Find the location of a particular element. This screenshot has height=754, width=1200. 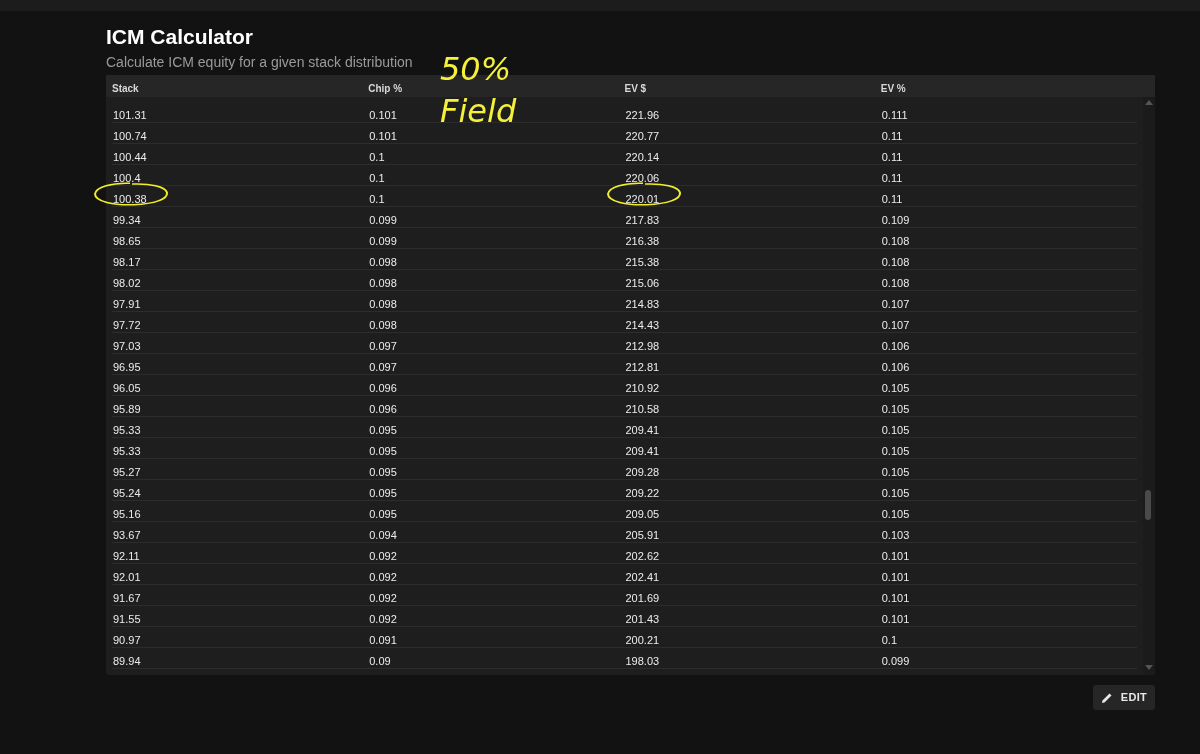

table-cell: 97.03 is located at coordinates (127, 346).